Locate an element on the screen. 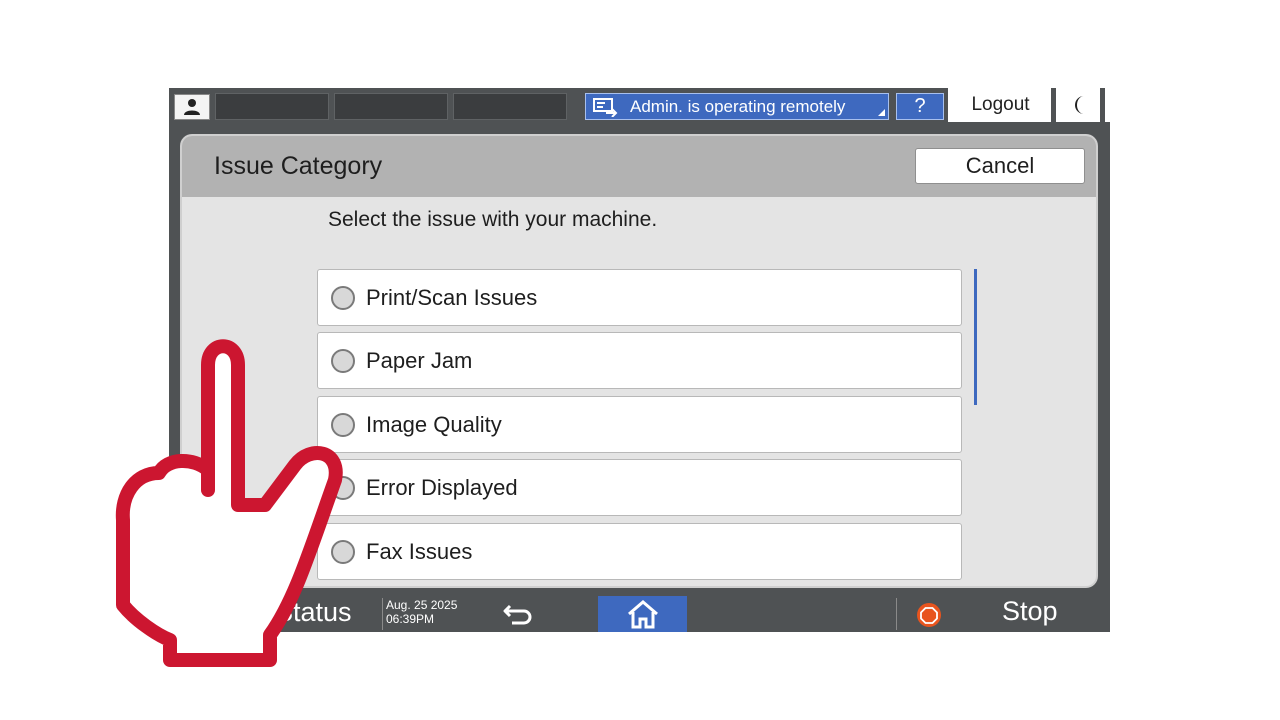 This screenshot has width=1280, height=720. moon-icon is located at coordinates (1079, 105).